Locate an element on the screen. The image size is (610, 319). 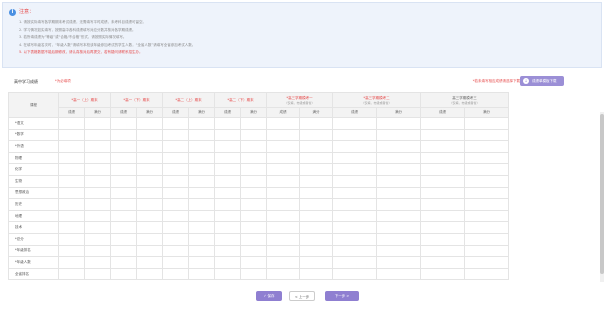
download-template-button: ↓ 成绩单模板下载 is located at coordinates (542, 81).